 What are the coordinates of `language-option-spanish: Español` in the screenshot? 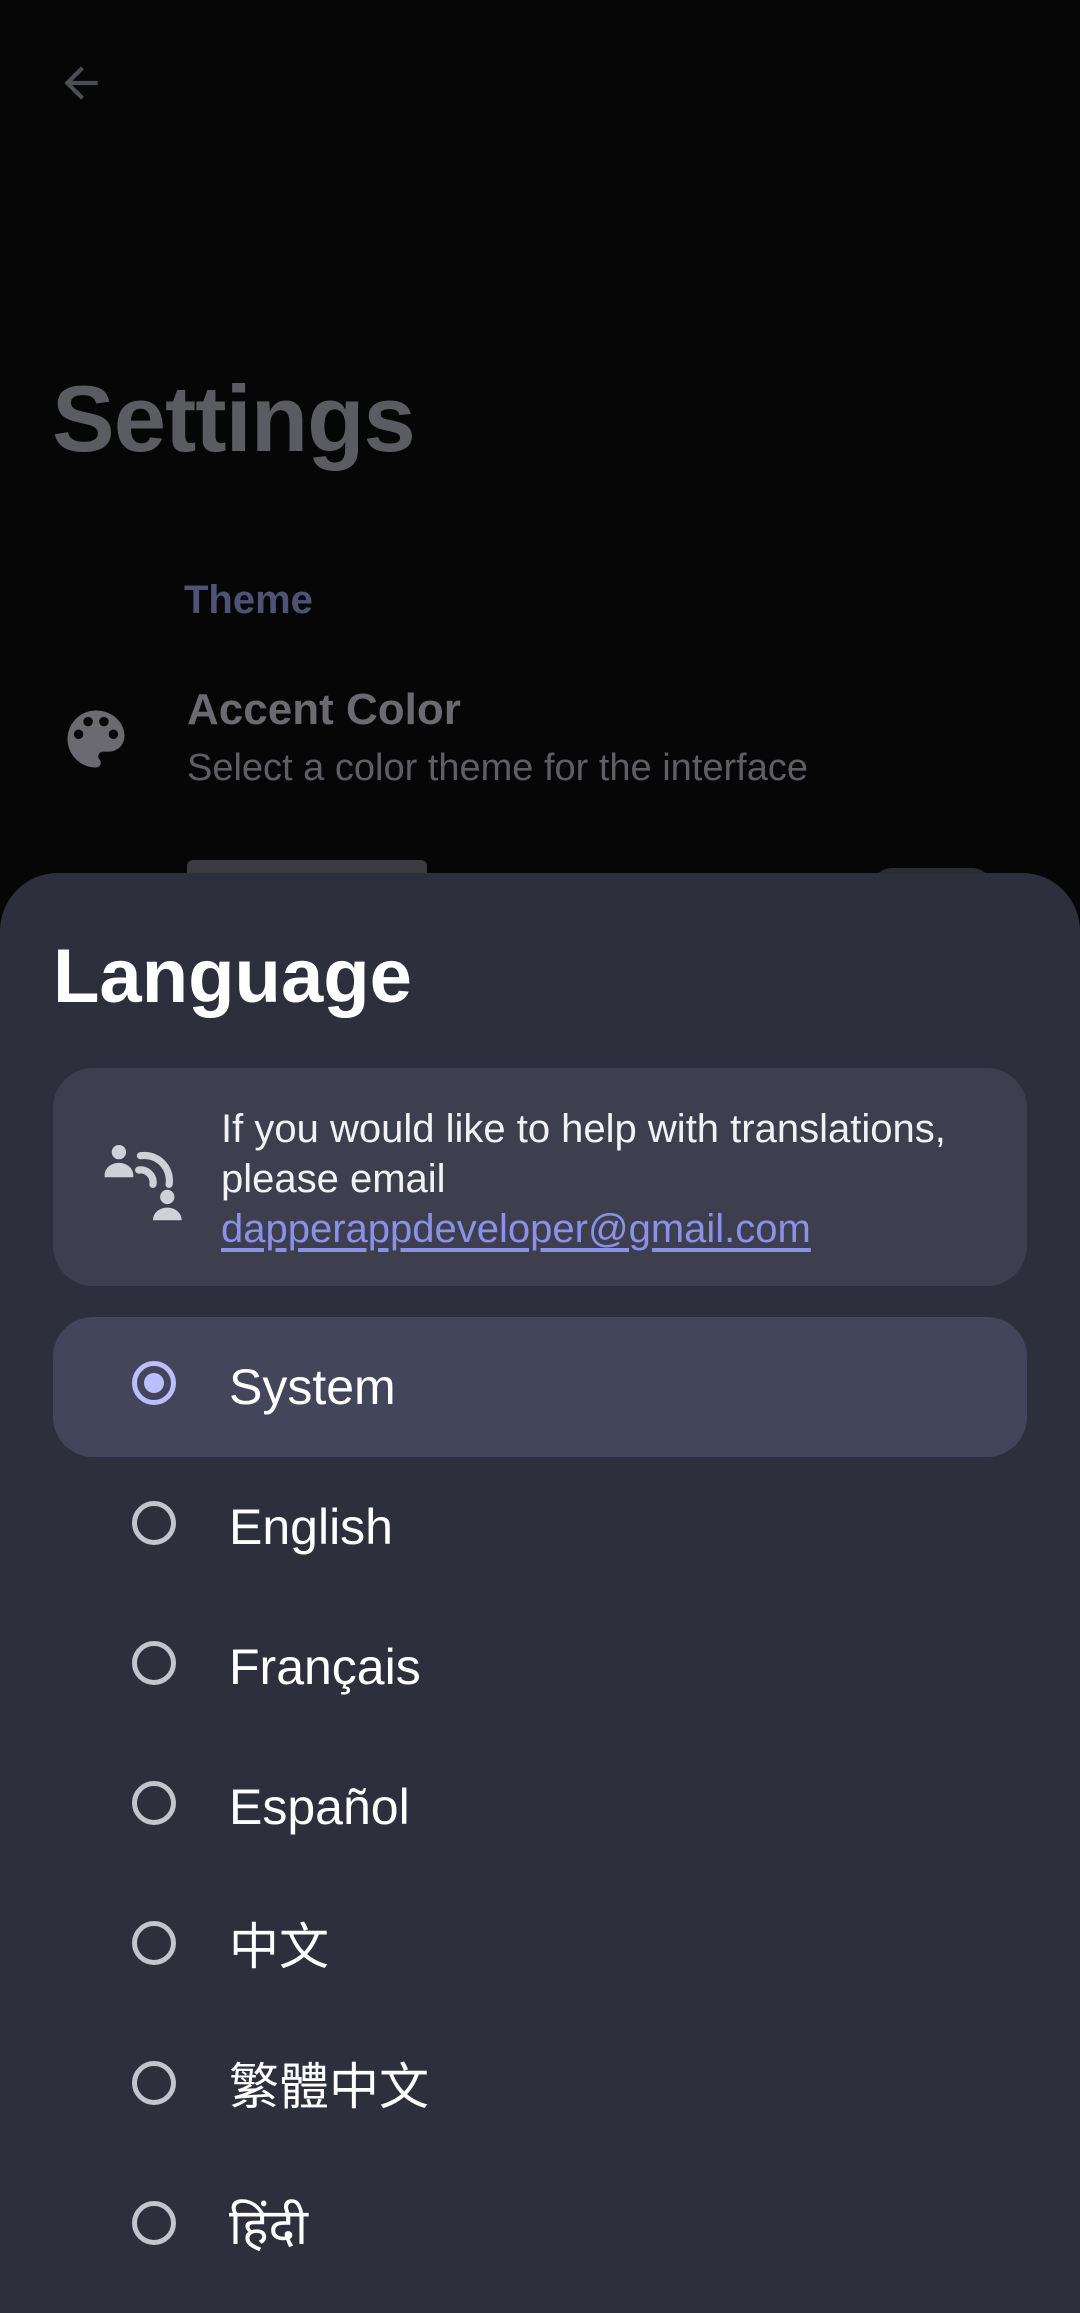 It's located at (540, 1807).